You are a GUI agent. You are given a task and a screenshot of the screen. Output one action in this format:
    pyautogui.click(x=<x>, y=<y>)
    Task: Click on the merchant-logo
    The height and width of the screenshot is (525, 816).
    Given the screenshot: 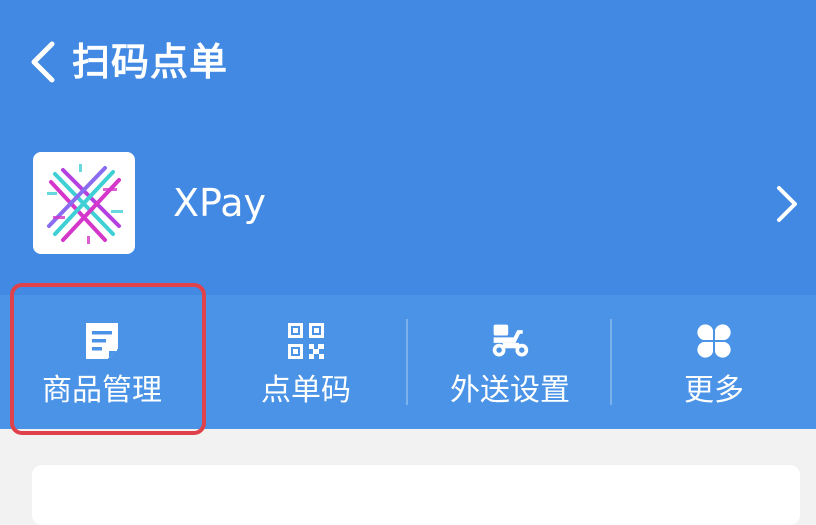 What is the action you would take?
    pyautogui.click(x=84, y=203)
    